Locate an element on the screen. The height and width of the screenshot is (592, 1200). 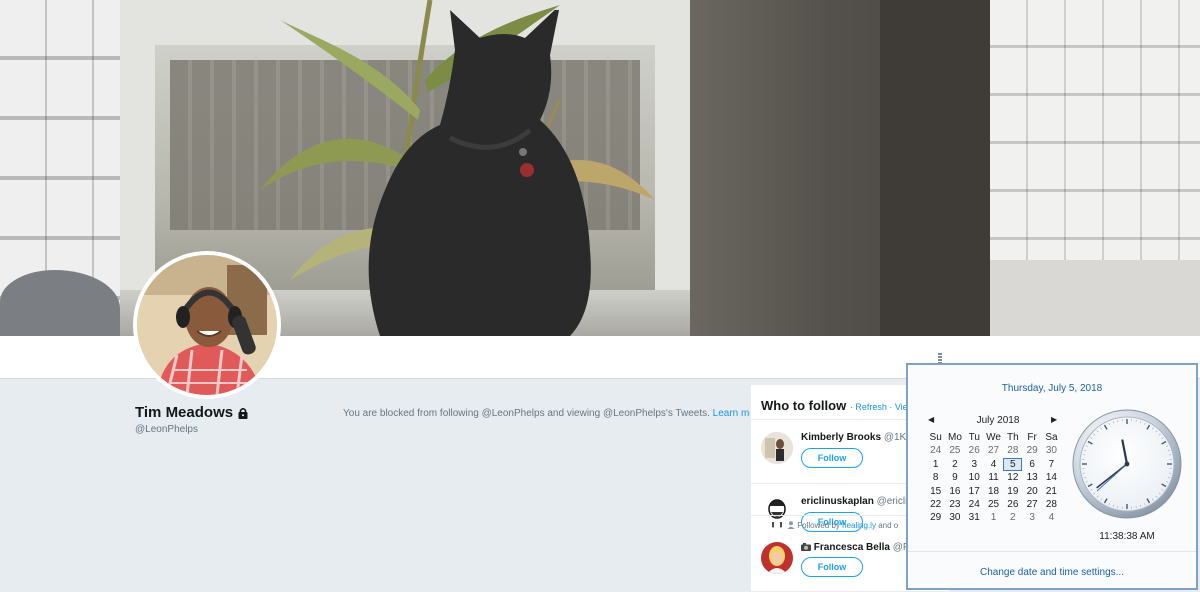
calendar-day: 11 is located at coordinates (993, 477).